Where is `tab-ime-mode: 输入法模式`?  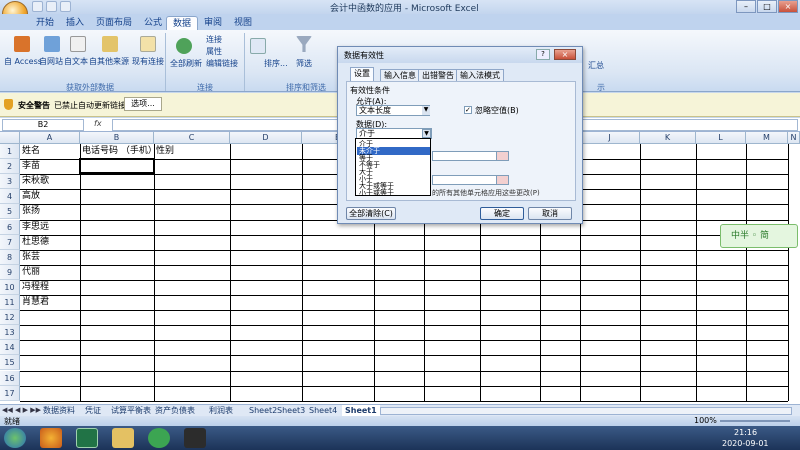 tab-ime-mode: 输入法模式 is located at coordinates (480, 75).